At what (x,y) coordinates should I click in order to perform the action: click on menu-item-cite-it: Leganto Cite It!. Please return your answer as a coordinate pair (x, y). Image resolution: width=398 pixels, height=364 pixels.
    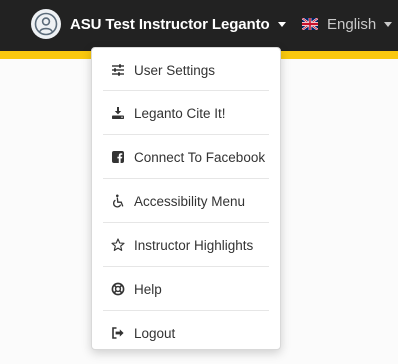
    Looking at the image, I should click on (186, 113).